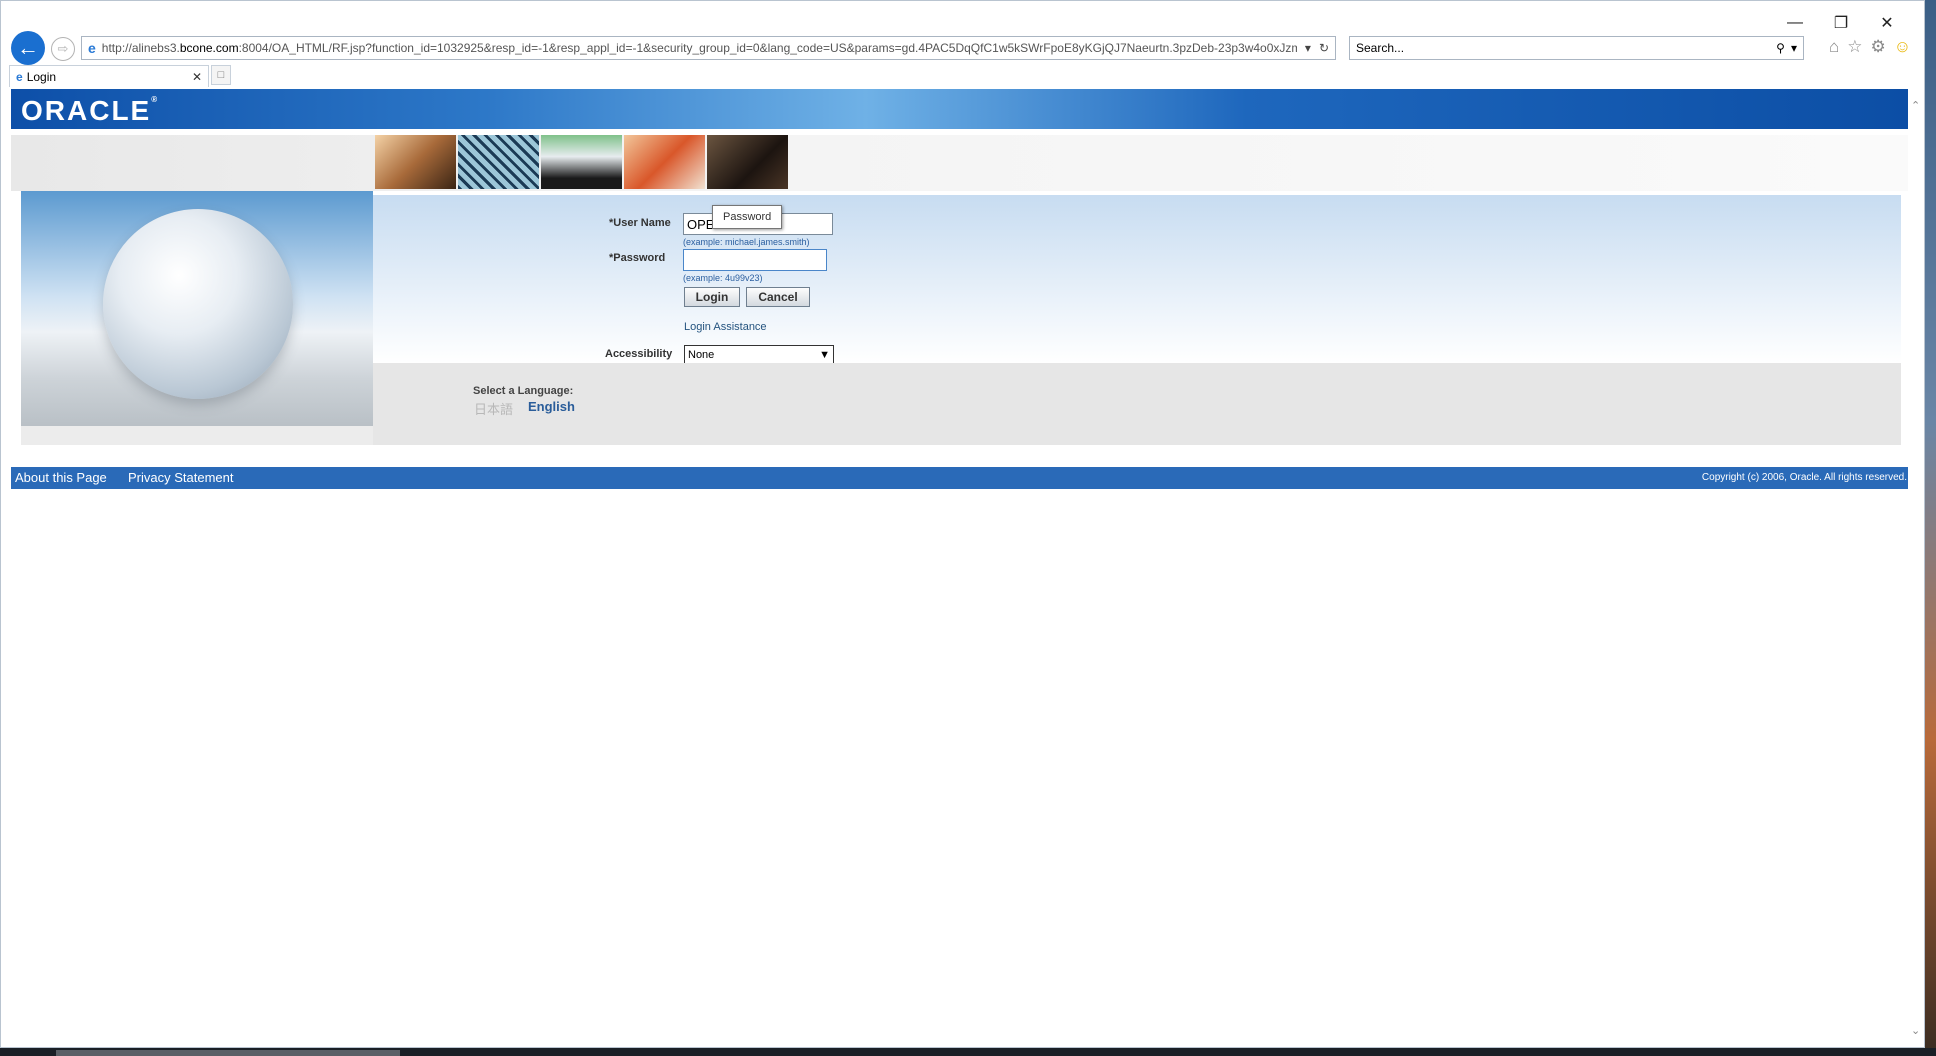 The image size is (1936, 1056). I want to click on favorites-icon: ☆, so click(1854, 47).